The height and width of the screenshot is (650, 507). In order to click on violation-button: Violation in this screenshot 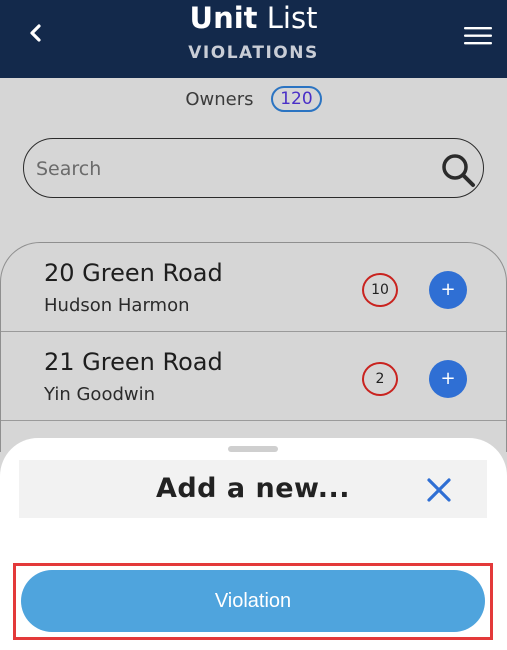, I will do `click(253, 601)`.